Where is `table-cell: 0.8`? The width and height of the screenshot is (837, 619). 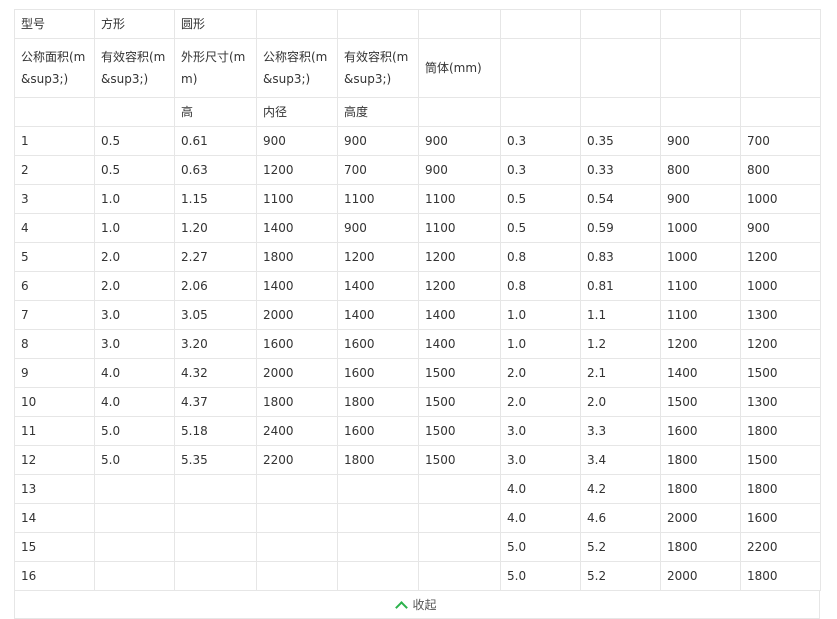 table-cell: 0.8 is located at coordinates (540, 257).